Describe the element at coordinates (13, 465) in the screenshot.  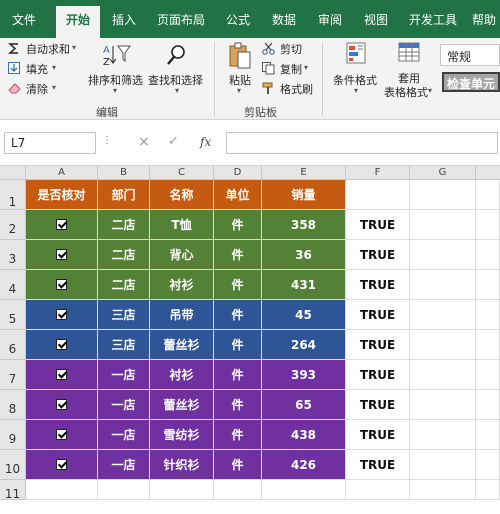
I see `row-header-10: 10` at that location.